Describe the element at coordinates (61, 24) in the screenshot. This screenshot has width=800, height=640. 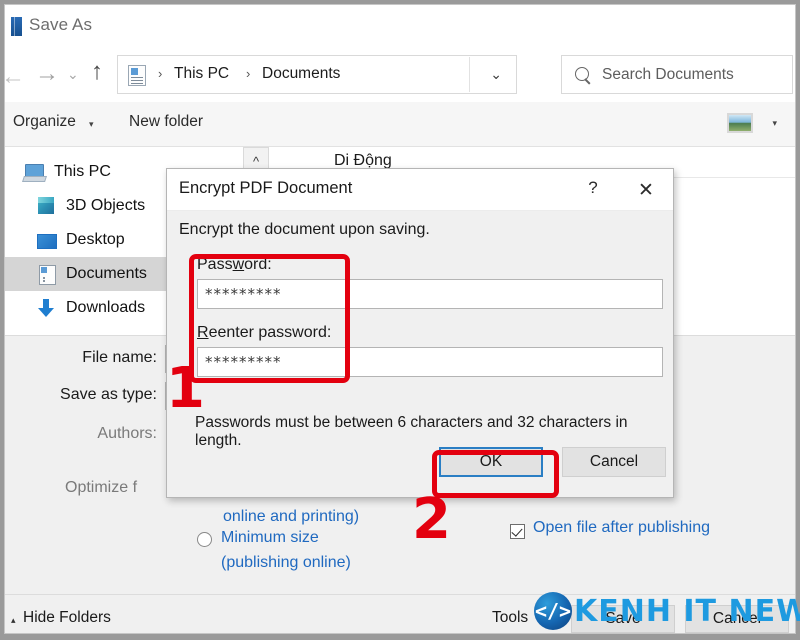
I see `window-title: Save As` at that location.